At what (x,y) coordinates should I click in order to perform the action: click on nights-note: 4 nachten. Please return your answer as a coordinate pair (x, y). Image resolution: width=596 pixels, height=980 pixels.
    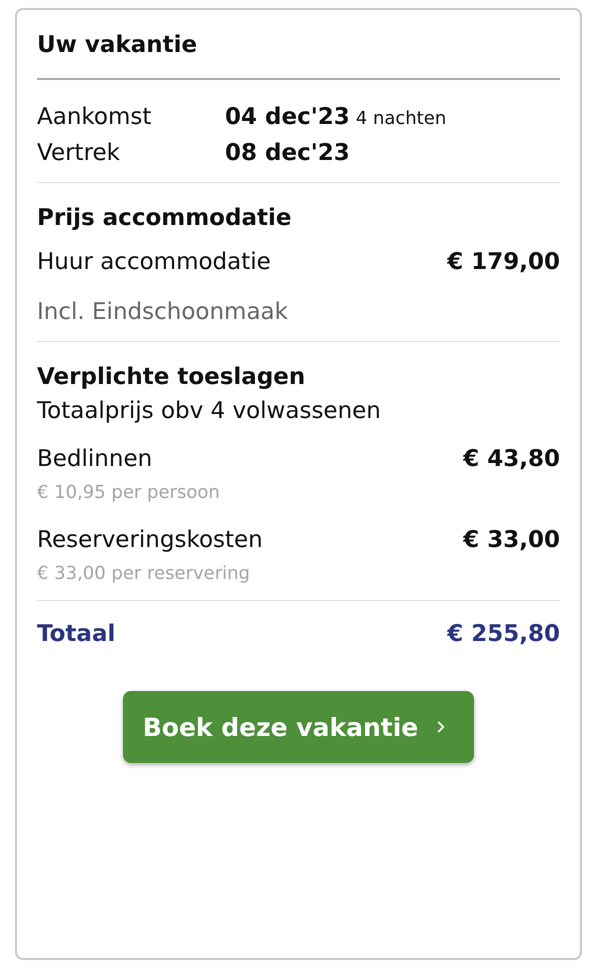
    Looking at the image, I should click on (401, 118).